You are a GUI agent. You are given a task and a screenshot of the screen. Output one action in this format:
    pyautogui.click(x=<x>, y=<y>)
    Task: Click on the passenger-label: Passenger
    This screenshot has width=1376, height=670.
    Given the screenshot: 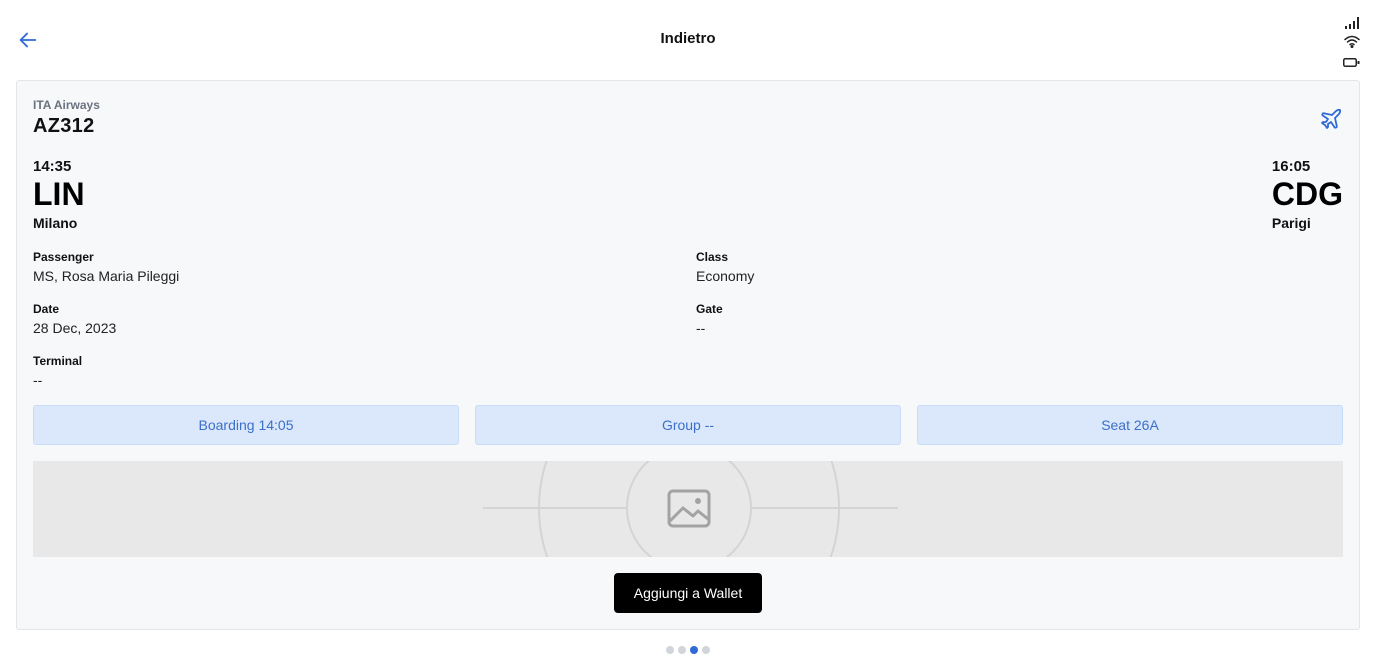 What is the action you would take?
    pyautogui.click(x=63, y=257)
    